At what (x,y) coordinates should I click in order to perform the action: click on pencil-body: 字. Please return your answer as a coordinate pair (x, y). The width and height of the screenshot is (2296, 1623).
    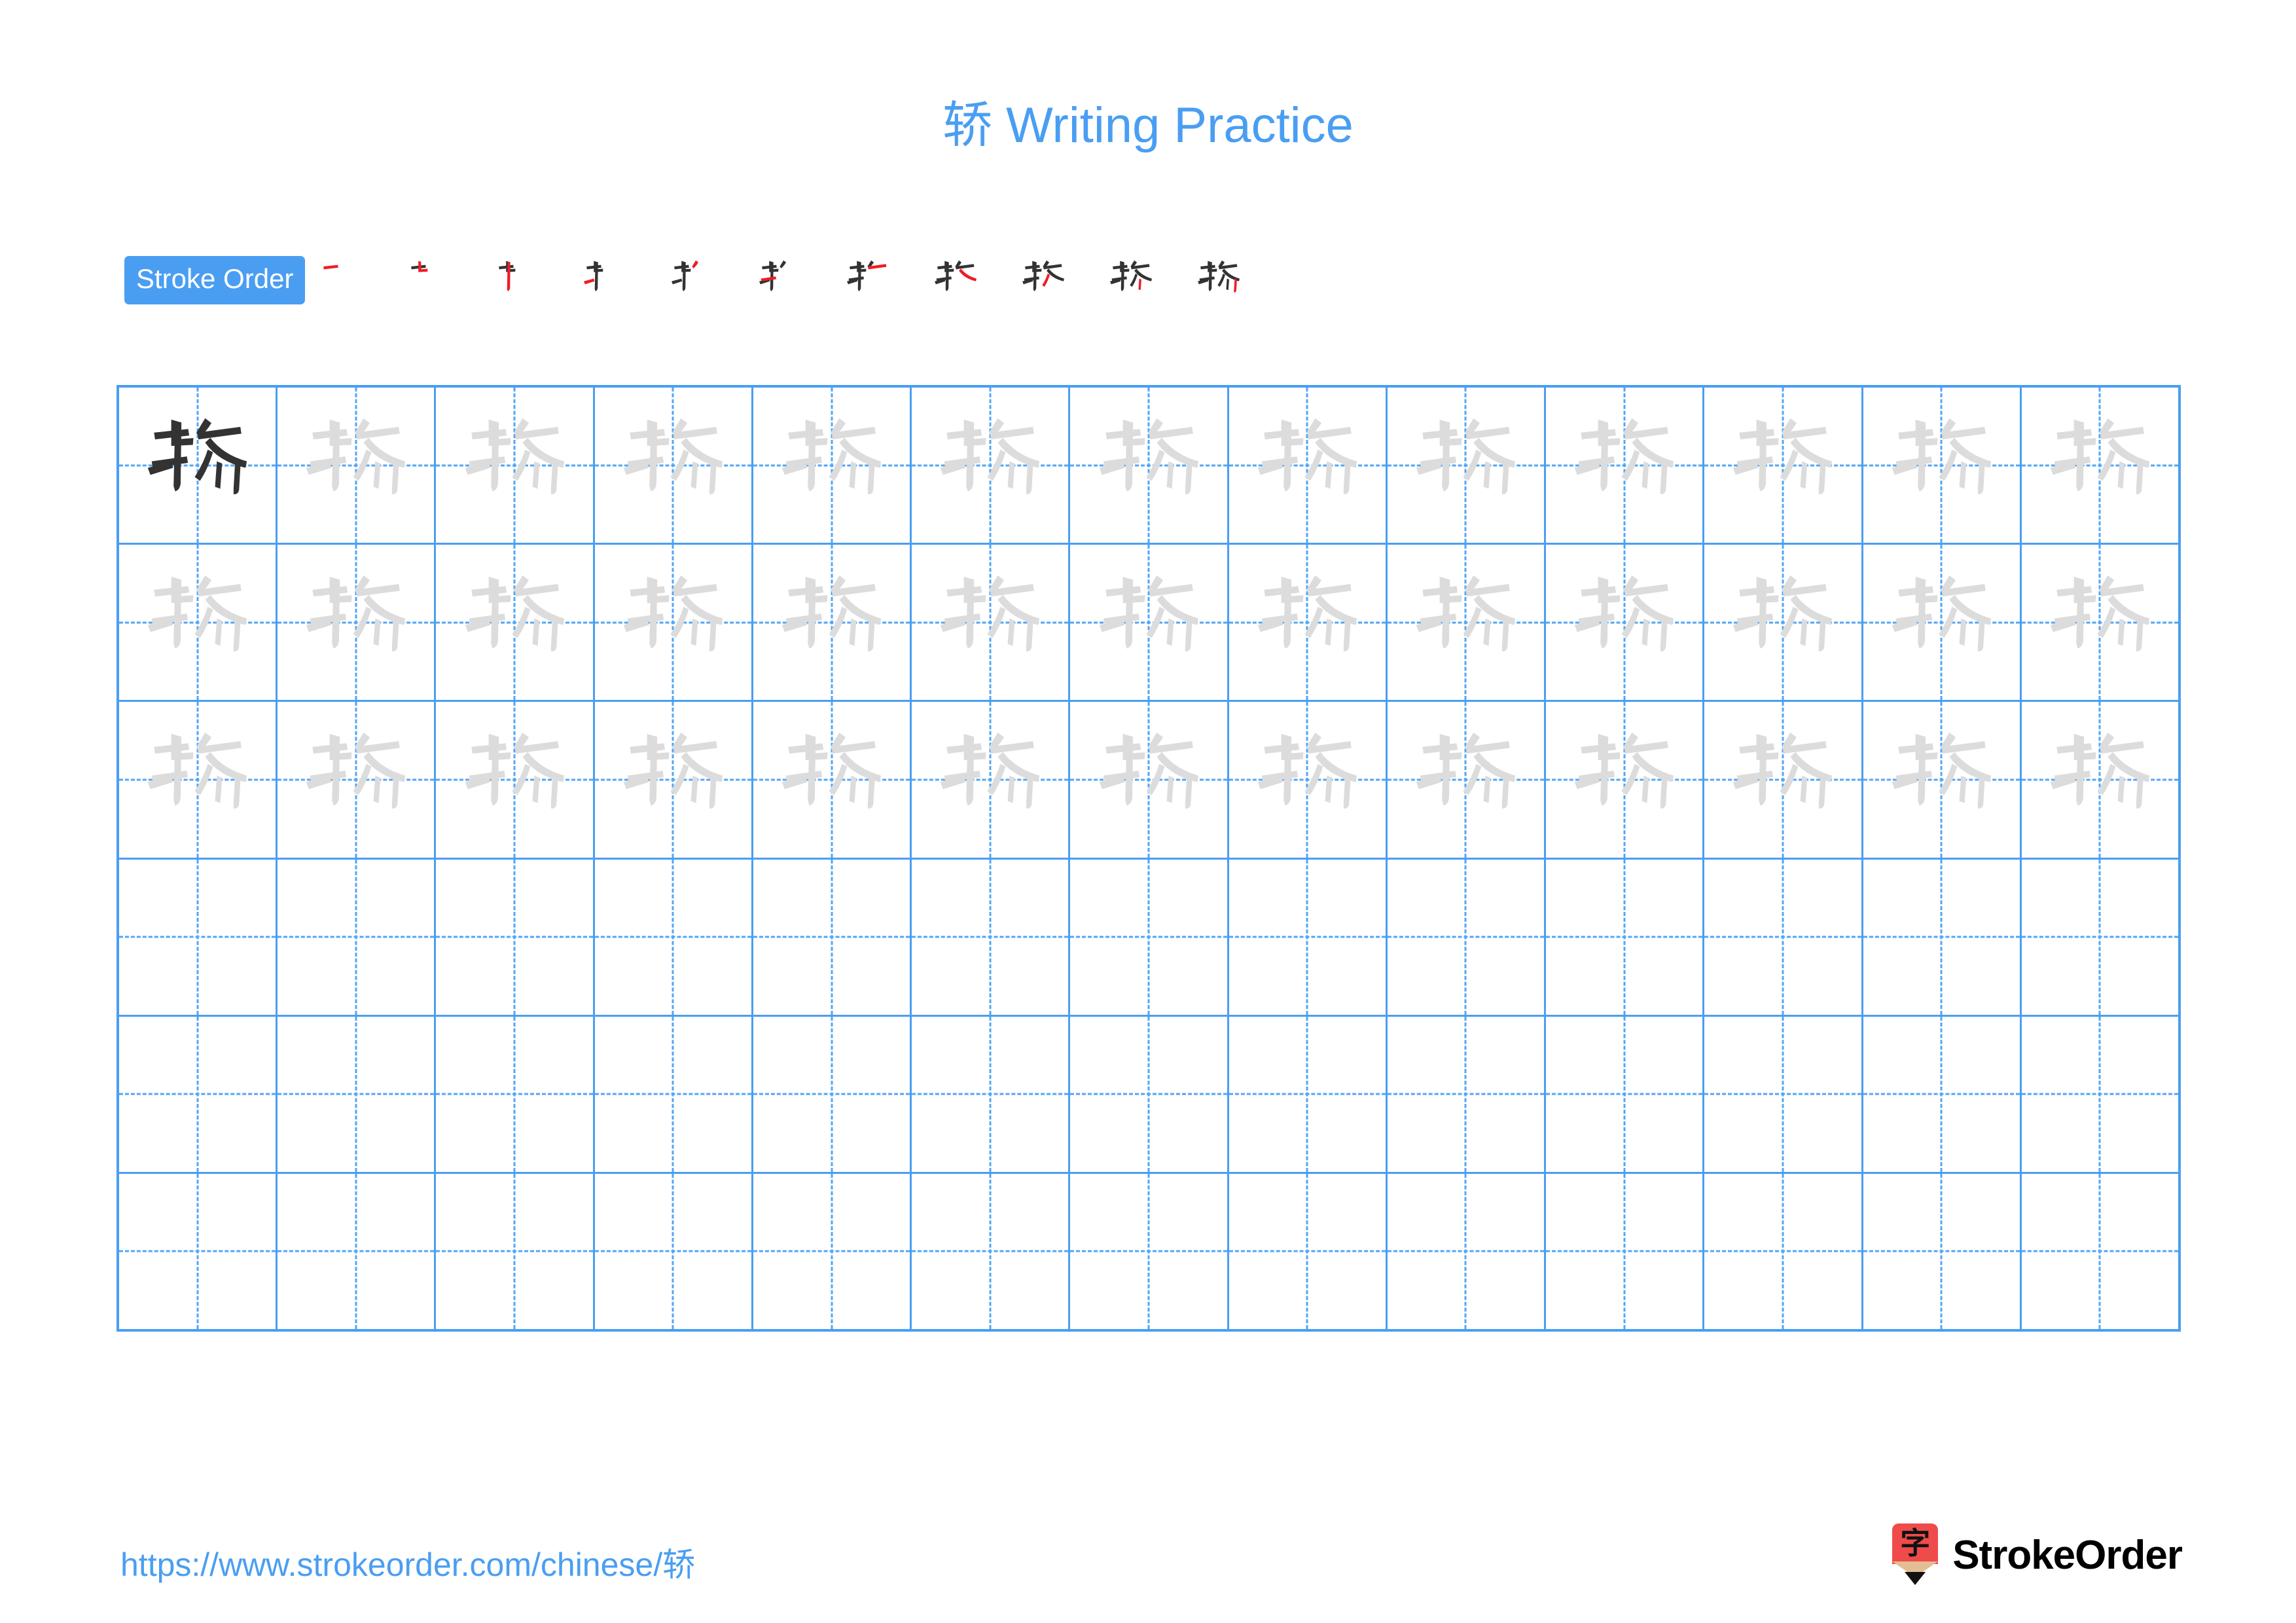
    Looking at the image, I should click on (1915, 1543).